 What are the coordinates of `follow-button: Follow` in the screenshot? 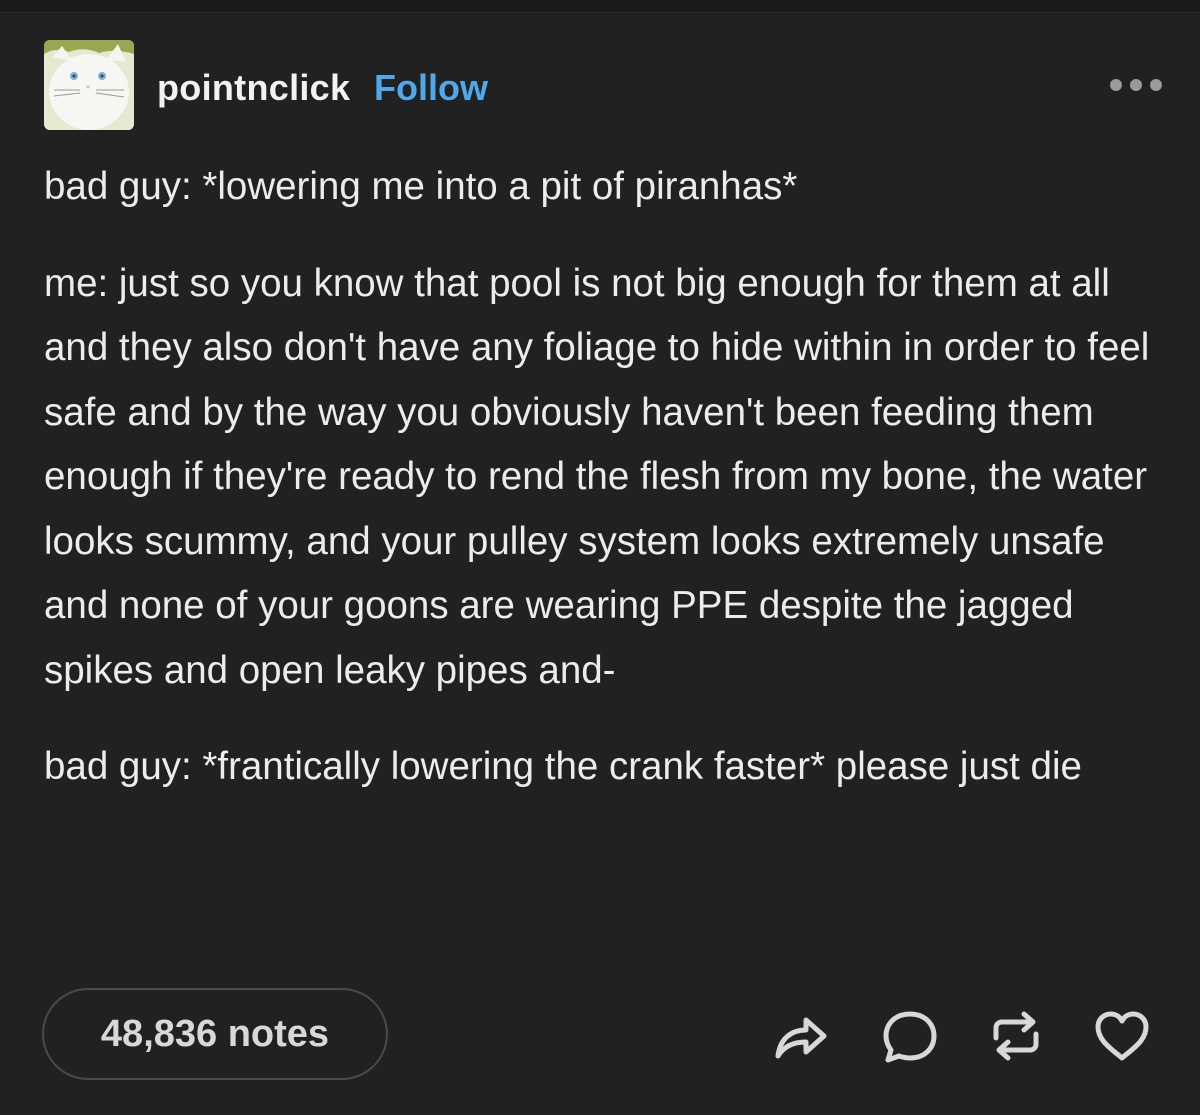 It's located at (431, 88).